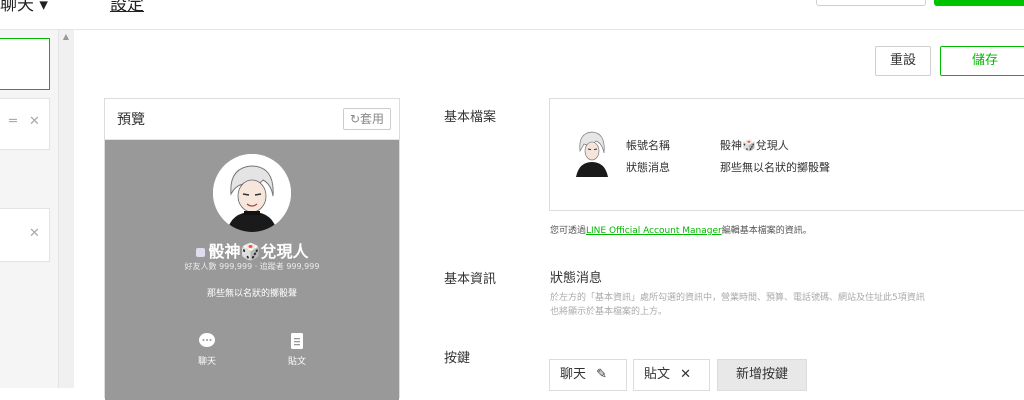 Image resolution: width=1024 pixels, height=400 pixels. Describe the element at coordinates (766, 231) in the screenshot. I see `profile-note-suffix: 編輯基本檔案的資訊。` at that location.